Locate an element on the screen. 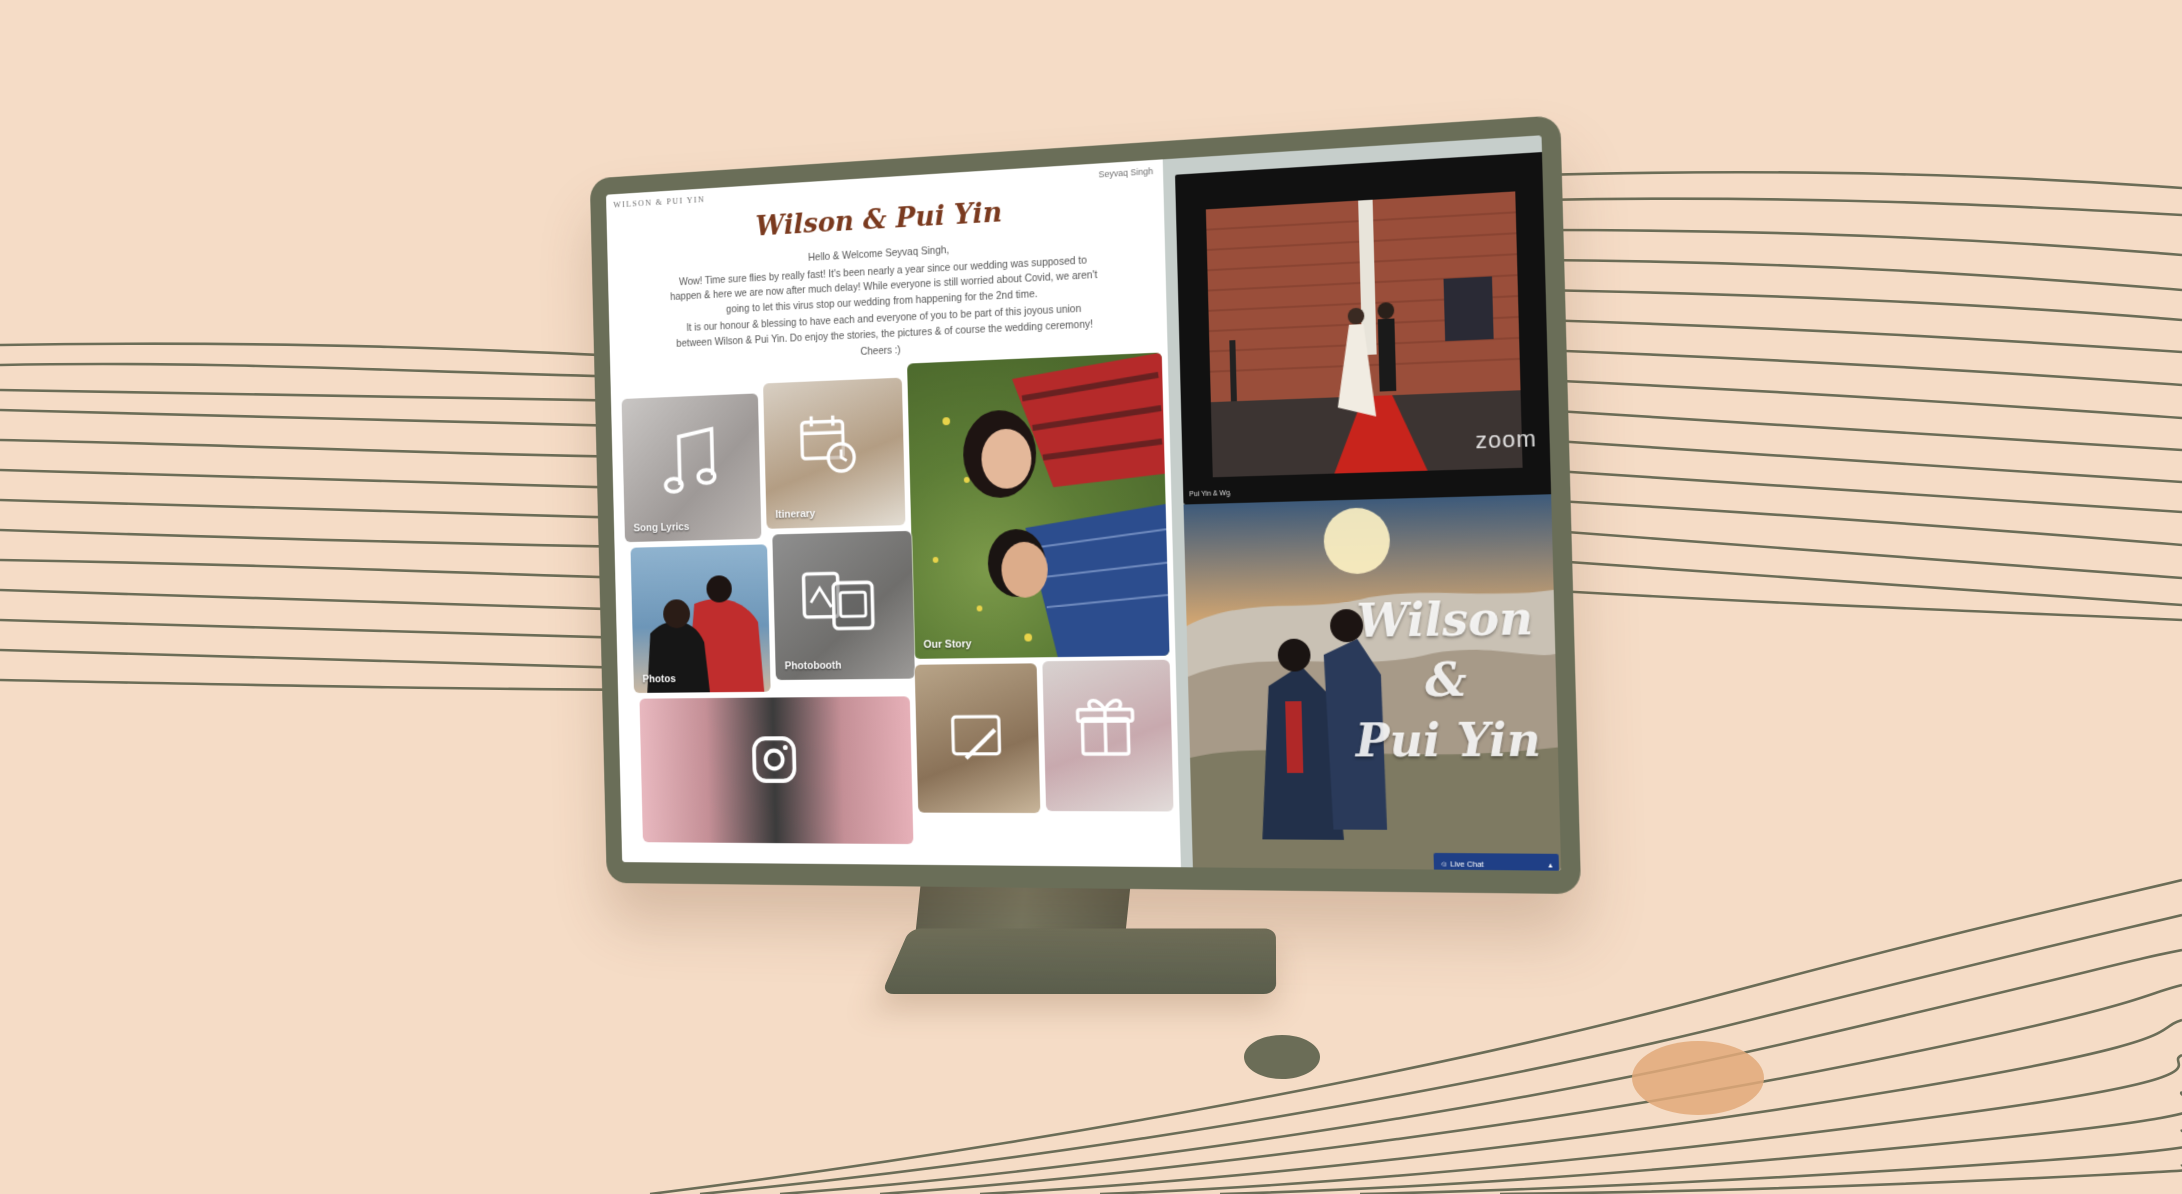 The height and width of the screenshot is (1194, 2182). couple-script-overlay: Wilson & Pui Yin is located at coordinates (1447, 680).